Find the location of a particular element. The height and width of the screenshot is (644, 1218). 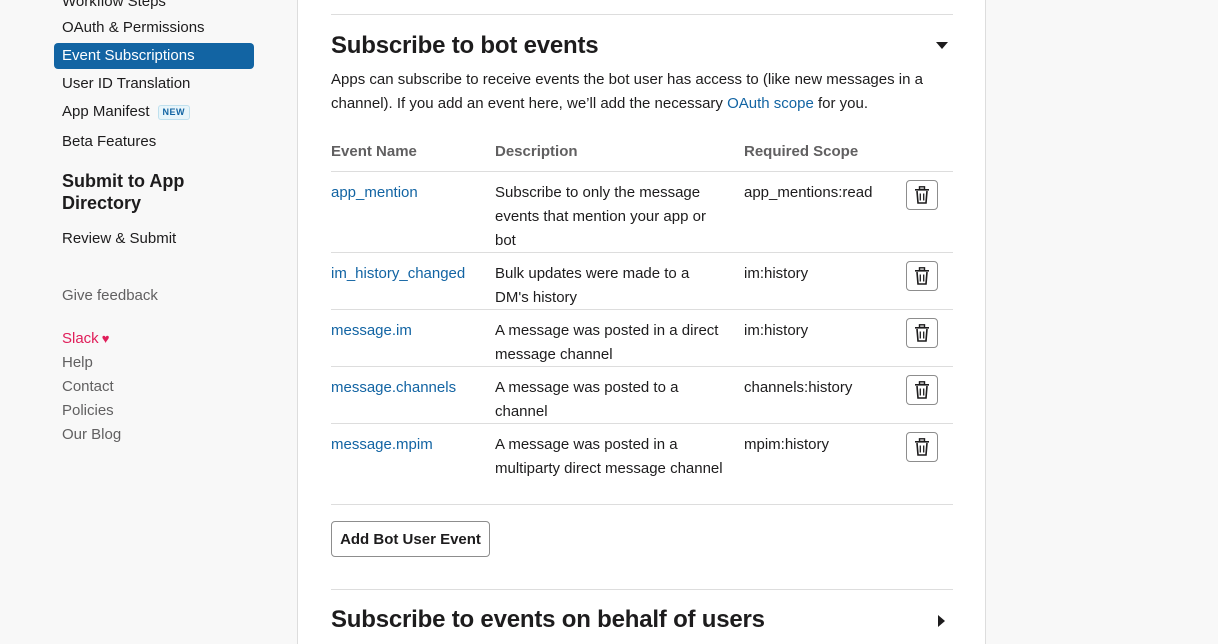

column-header-event-name: Event Name is located at coordinates (374, 151).